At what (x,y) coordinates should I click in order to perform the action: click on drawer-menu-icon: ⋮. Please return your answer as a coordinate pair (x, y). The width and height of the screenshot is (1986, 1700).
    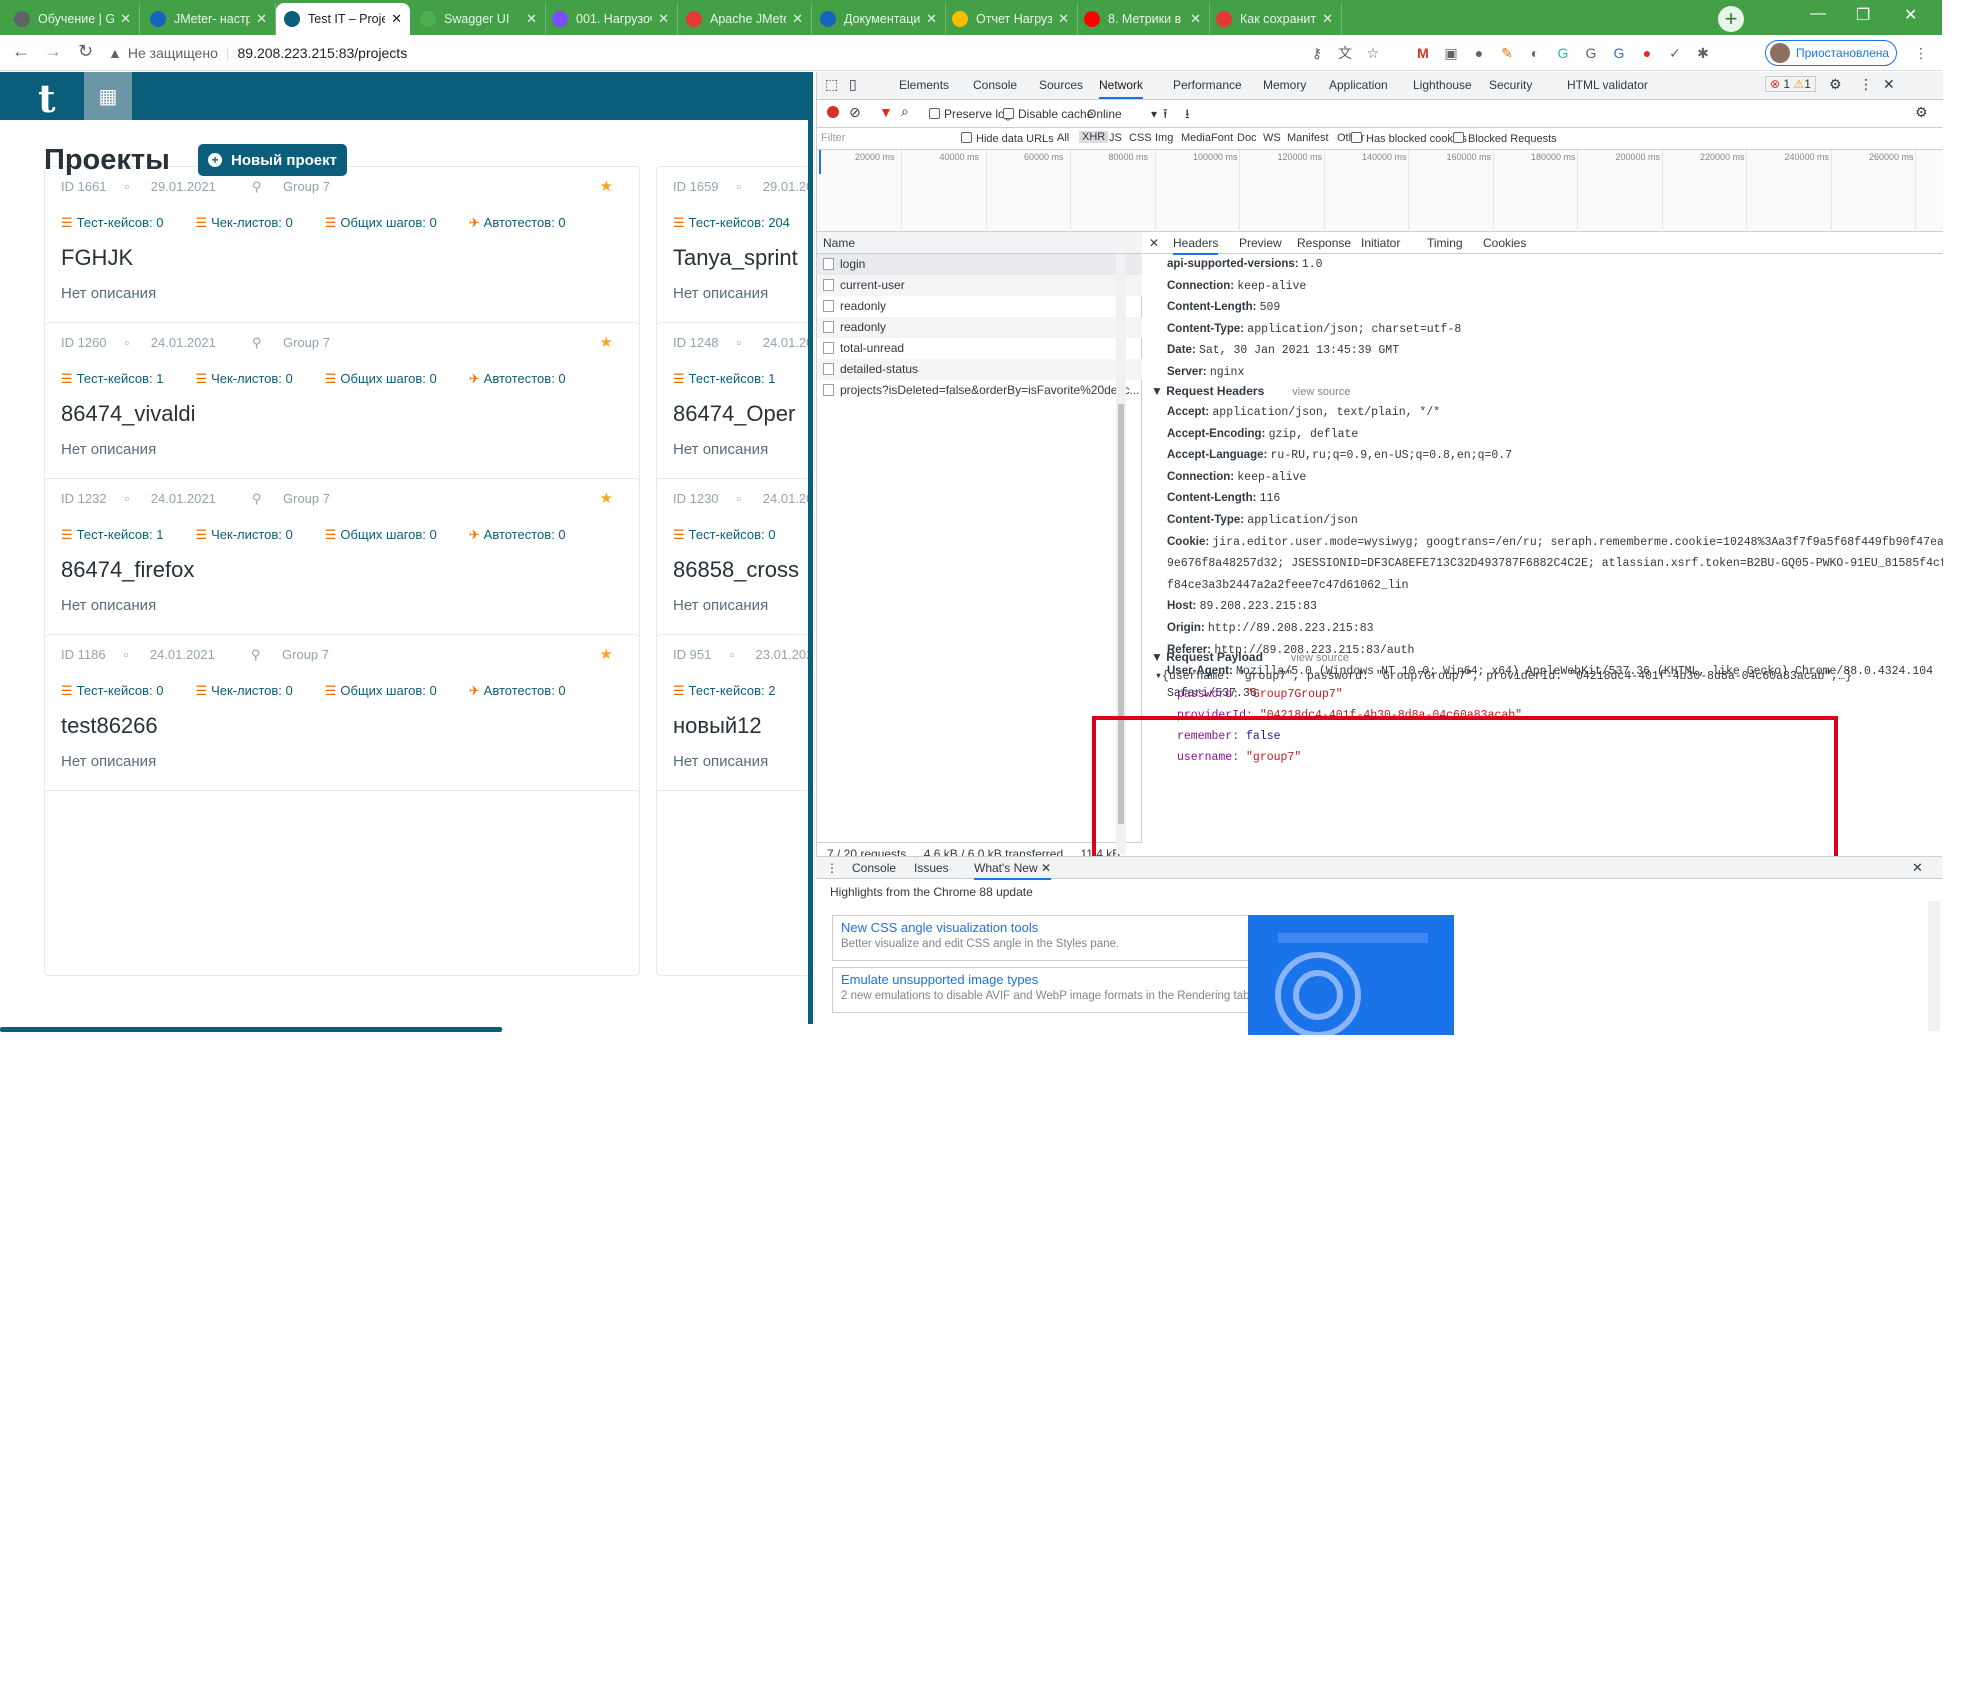
    Looking at the image, I should click on (832, 868).